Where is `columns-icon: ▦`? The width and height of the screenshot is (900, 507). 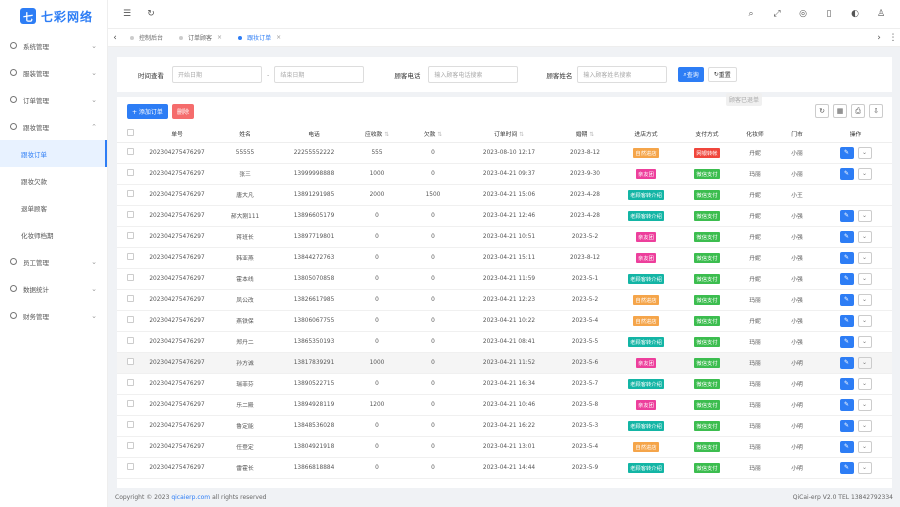 columns-icon: ▦ is located at coordinates (840, 111).